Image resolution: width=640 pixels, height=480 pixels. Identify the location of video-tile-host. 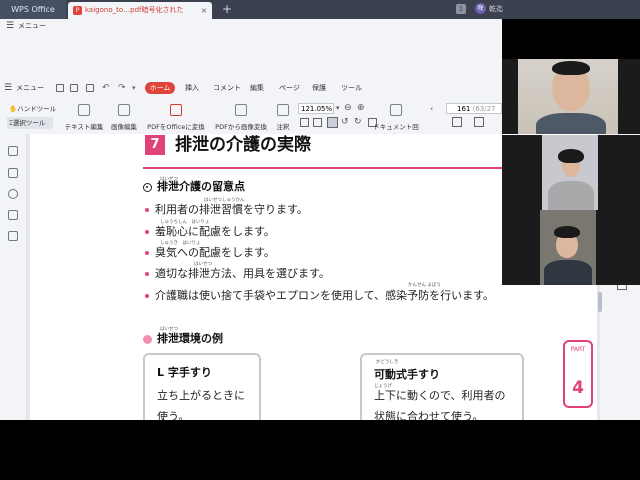
(571, 96).